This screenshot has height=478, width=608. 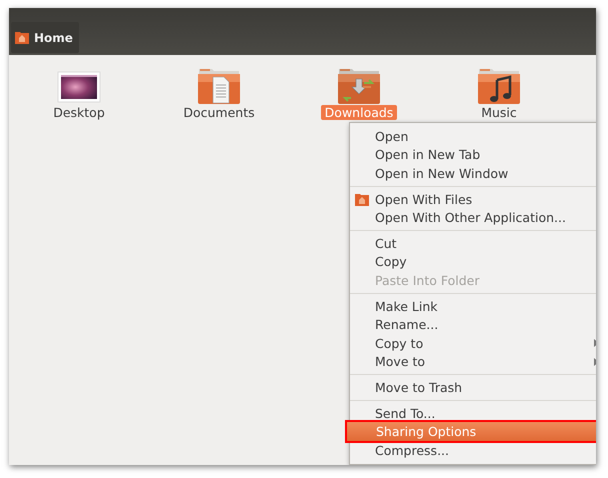 What do you see at coordinates (473, 136) in the screenshot?
I see `menu-item: Open` at bounding box center [473, 136].